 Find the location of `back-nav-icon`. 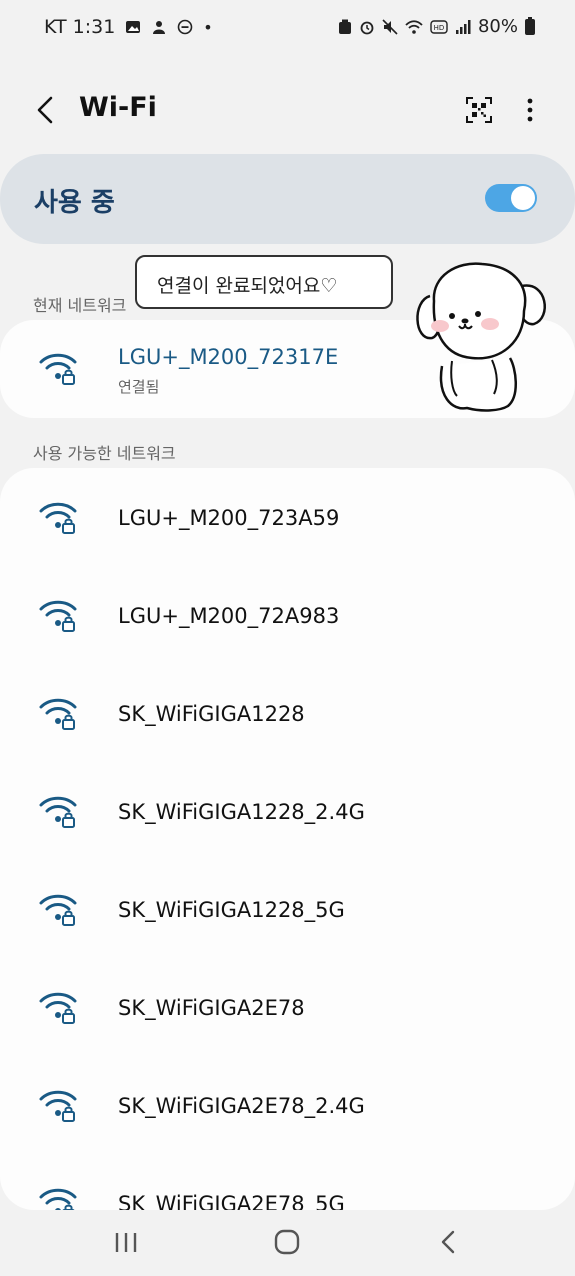

back-nav-icon is located at coordinates (448, 1242).